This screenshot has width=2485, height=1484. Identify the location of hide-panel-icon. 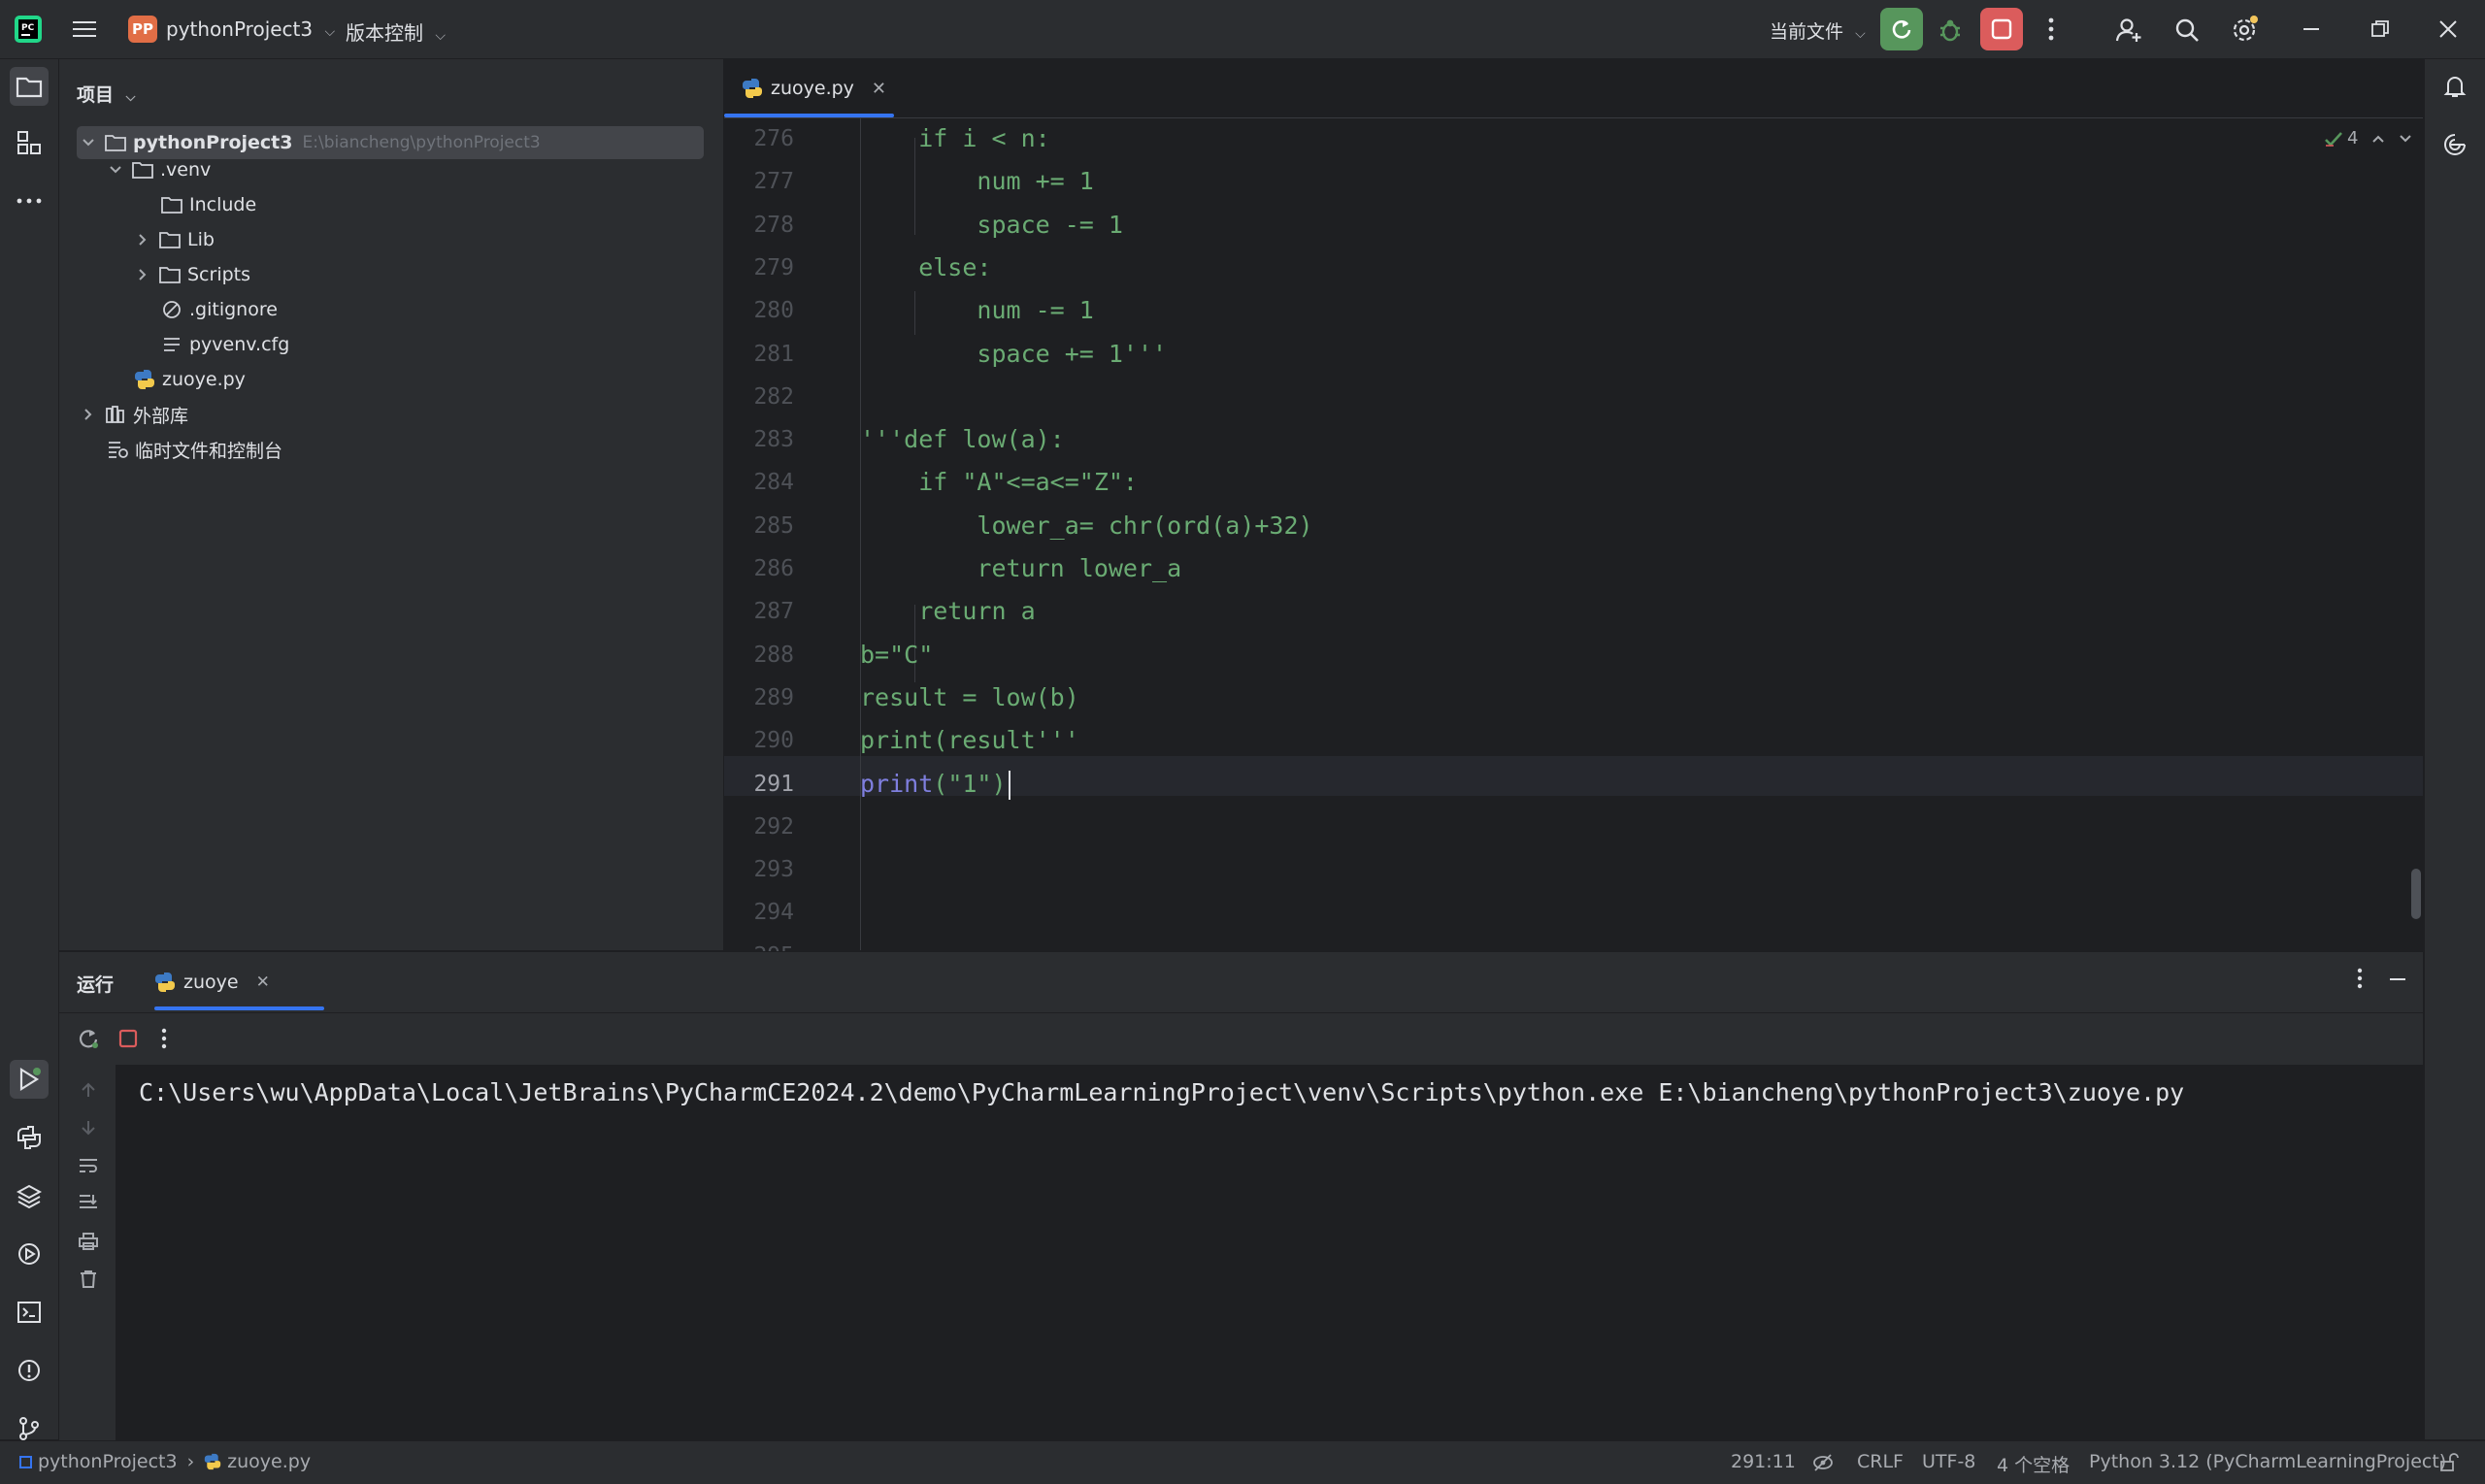
(2399, 981).